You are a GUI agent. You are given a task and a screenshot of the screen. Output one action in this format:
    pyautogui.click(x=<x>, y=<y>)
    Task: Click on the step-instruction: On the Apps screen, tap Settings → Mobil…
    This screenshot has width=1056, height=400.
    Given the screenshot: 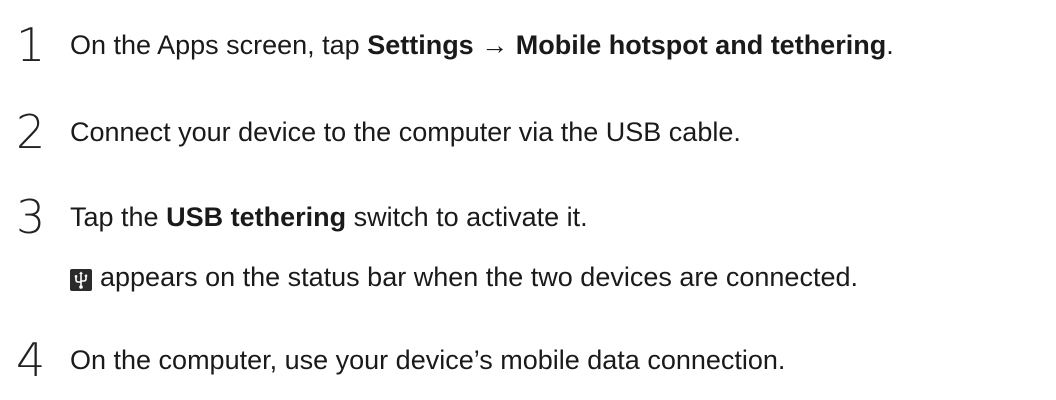 What is the action you would take?
    pyautogui.click(x=482, y=45)
    